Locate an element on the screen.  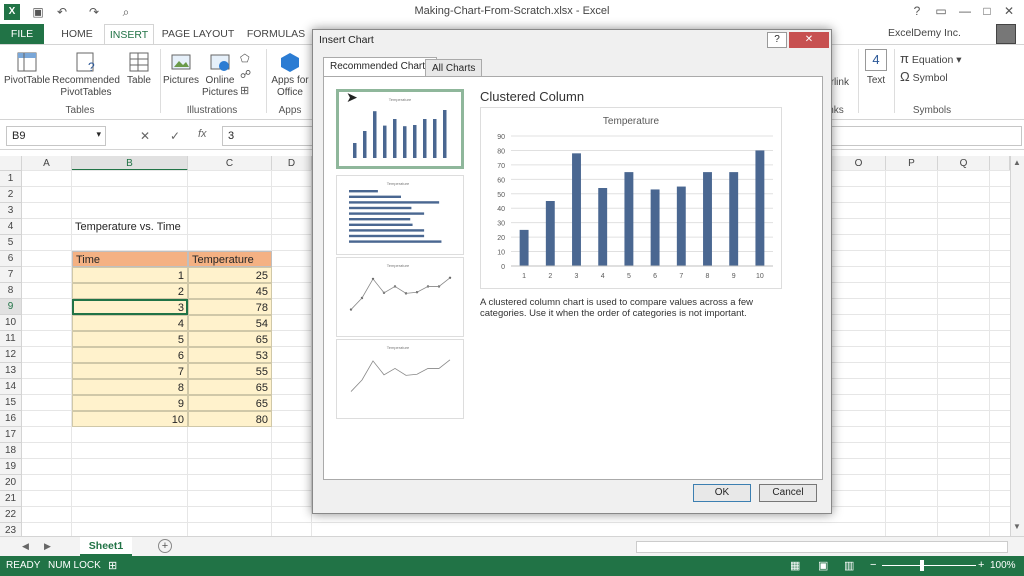
tab-home: HOME is located at coordinates (77, 34).